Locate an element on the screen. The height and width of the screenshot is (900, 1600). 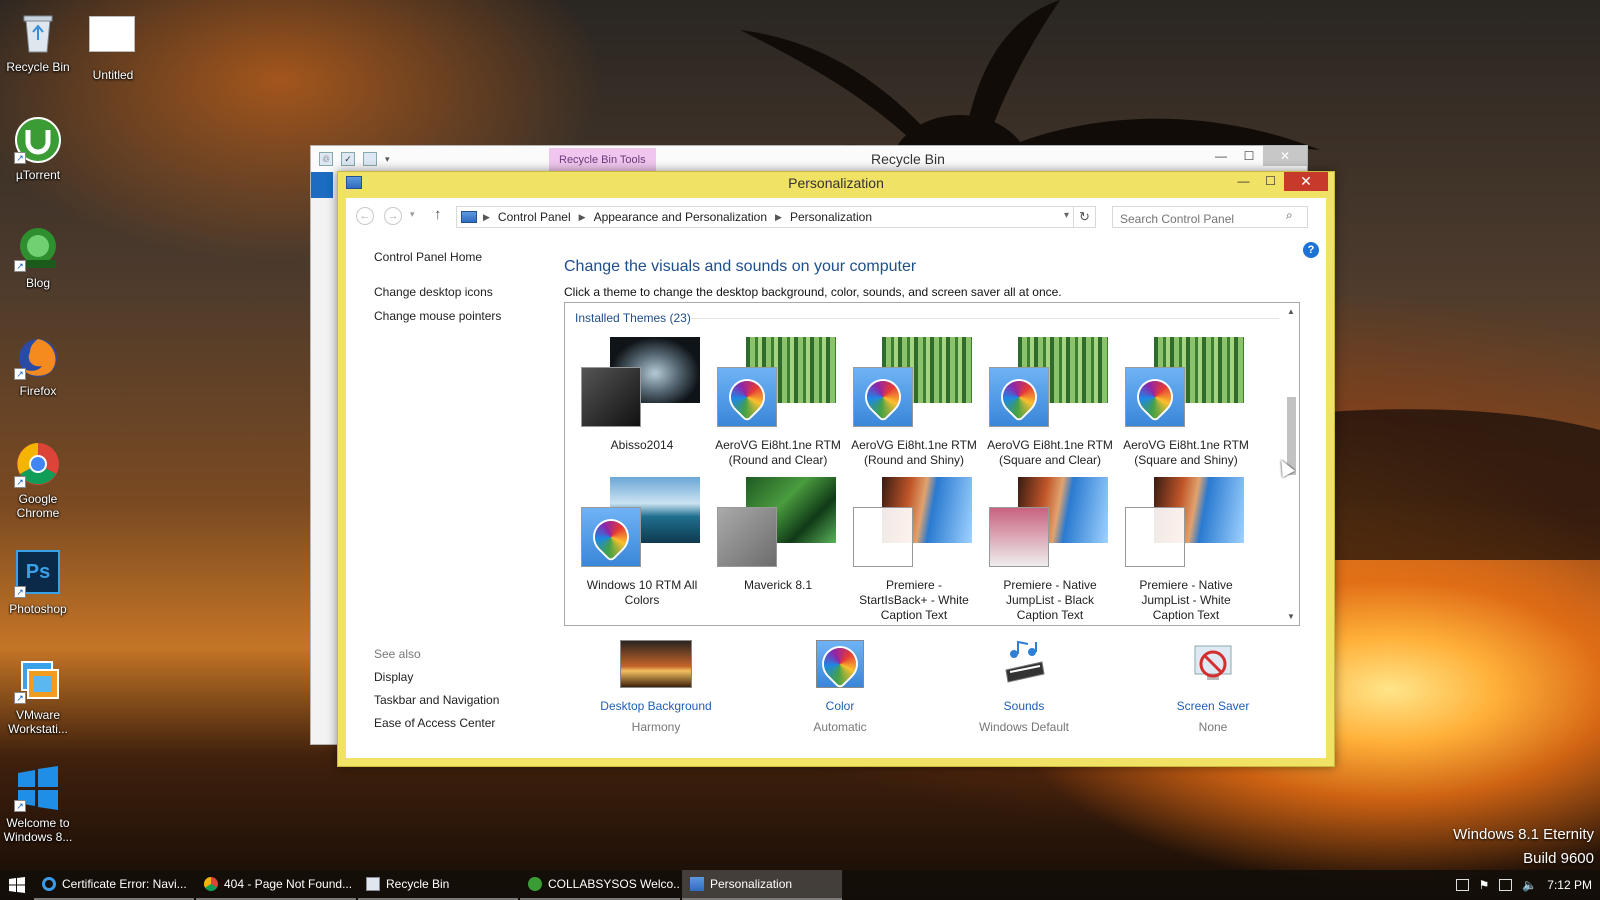
taskbar-navigation-link: Taskbar and Navigation is located at coordinates (459, 700).